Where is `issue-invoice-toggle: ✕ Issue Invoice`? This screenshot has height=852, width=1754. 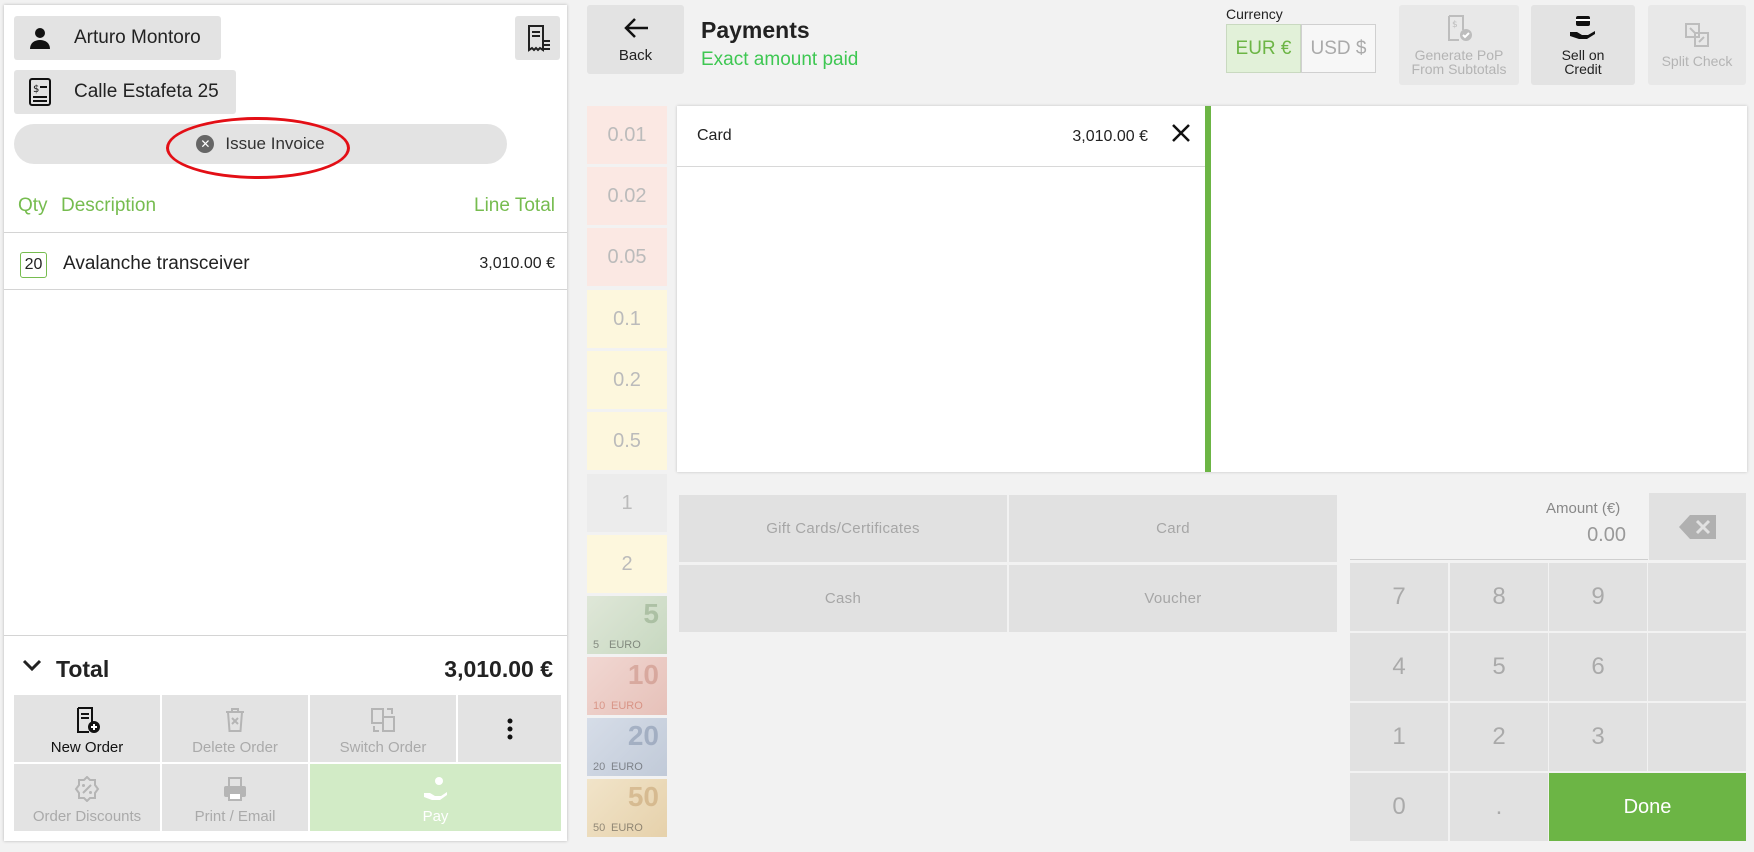
issue-invoice-toggle: ✕ Issue Invoice is located at coordinates (260, 144).